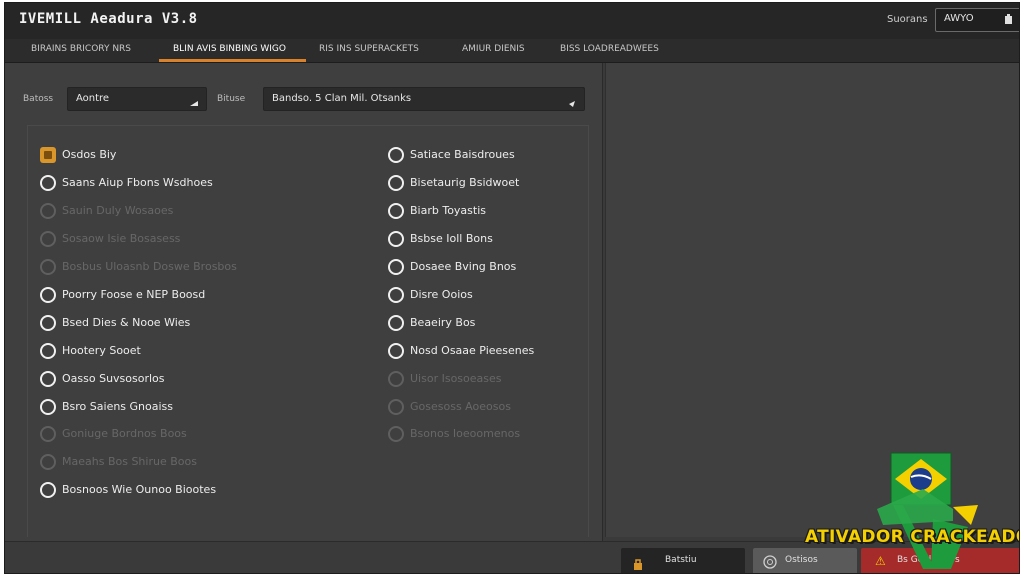 The image size is (1024, 576). I want to click on filter-left-select: Aontre, so click(137, 99).